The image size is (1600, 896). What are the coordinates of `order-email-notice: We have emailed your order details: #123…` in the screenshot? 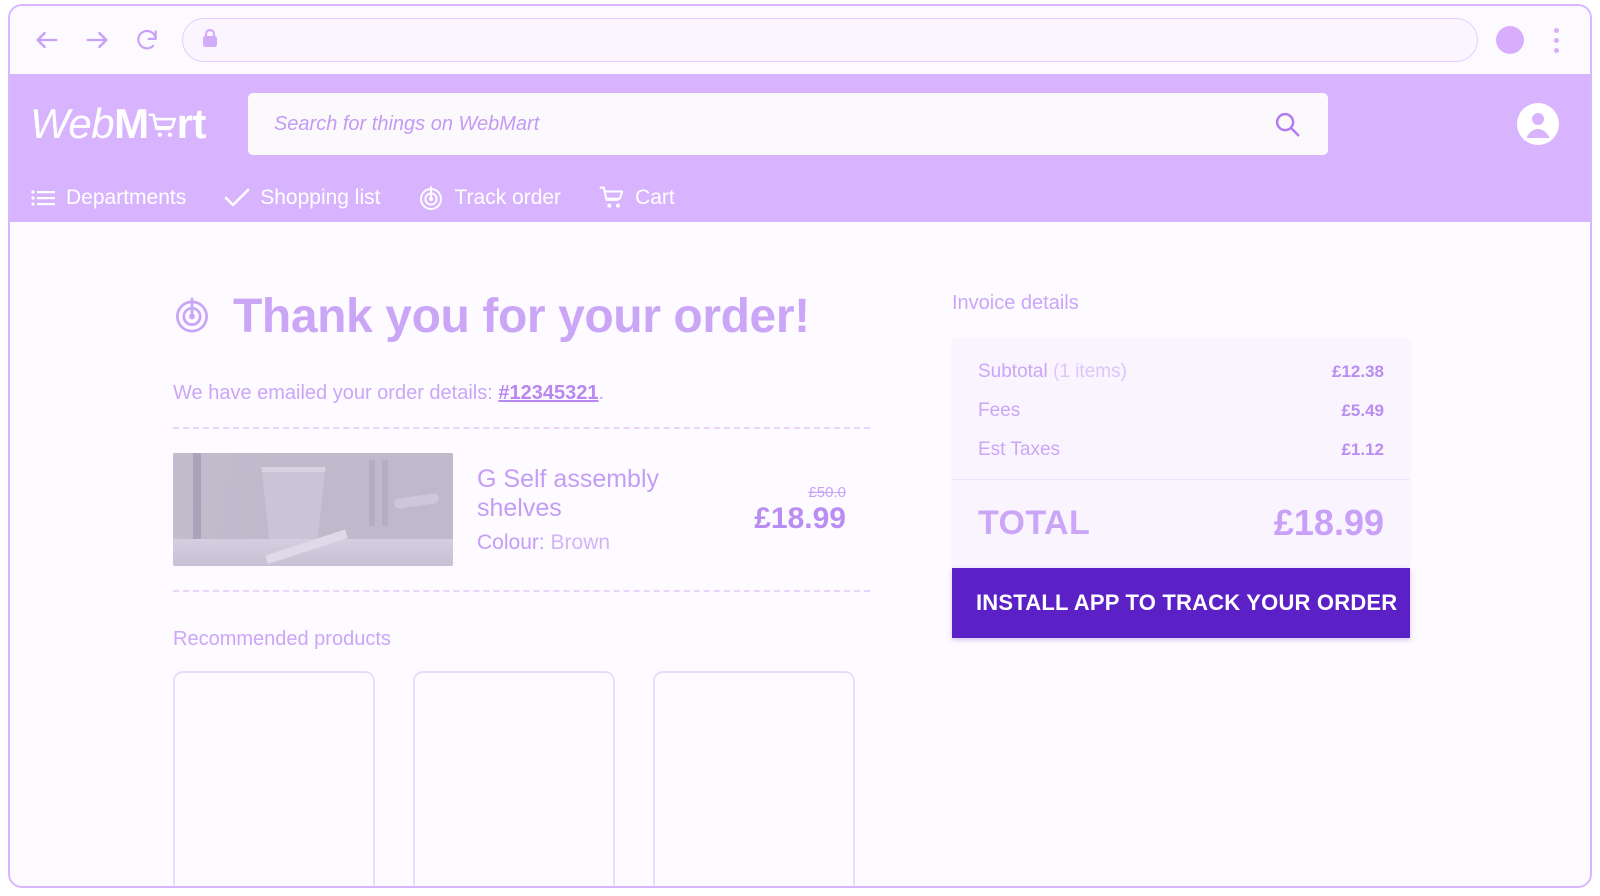 It's located at (521, 393).